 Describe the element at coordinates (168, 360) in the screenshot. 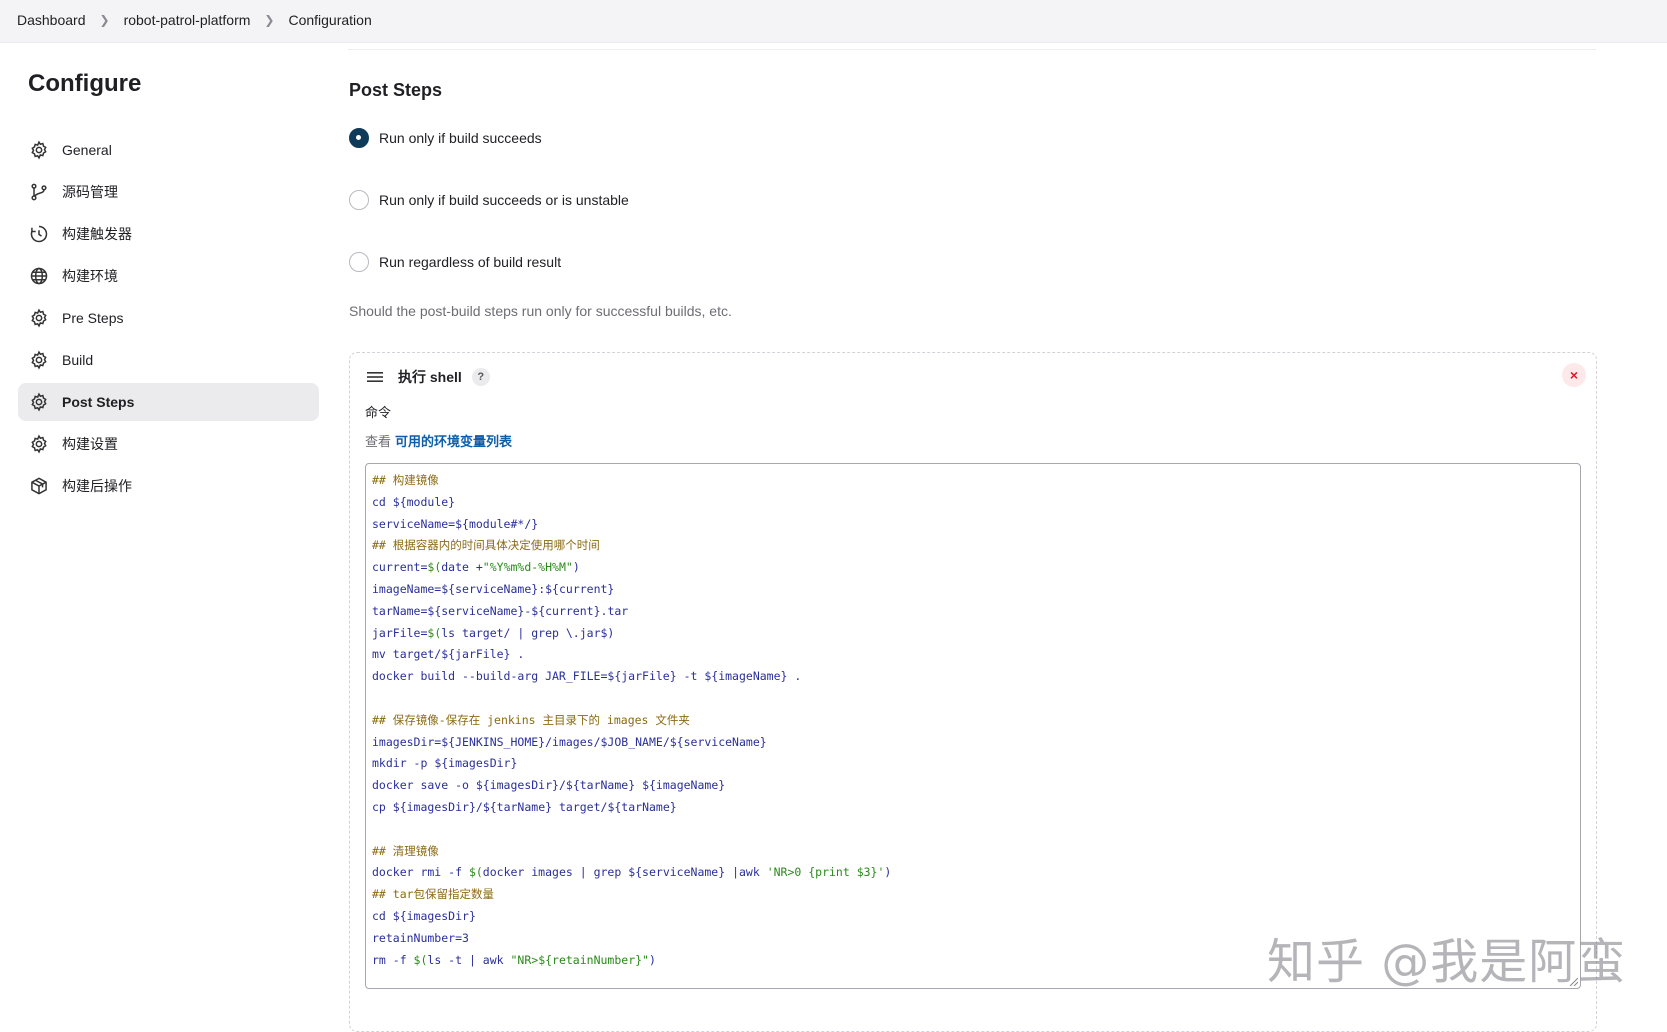

I see `sidebar-item-5: Build` at that location.